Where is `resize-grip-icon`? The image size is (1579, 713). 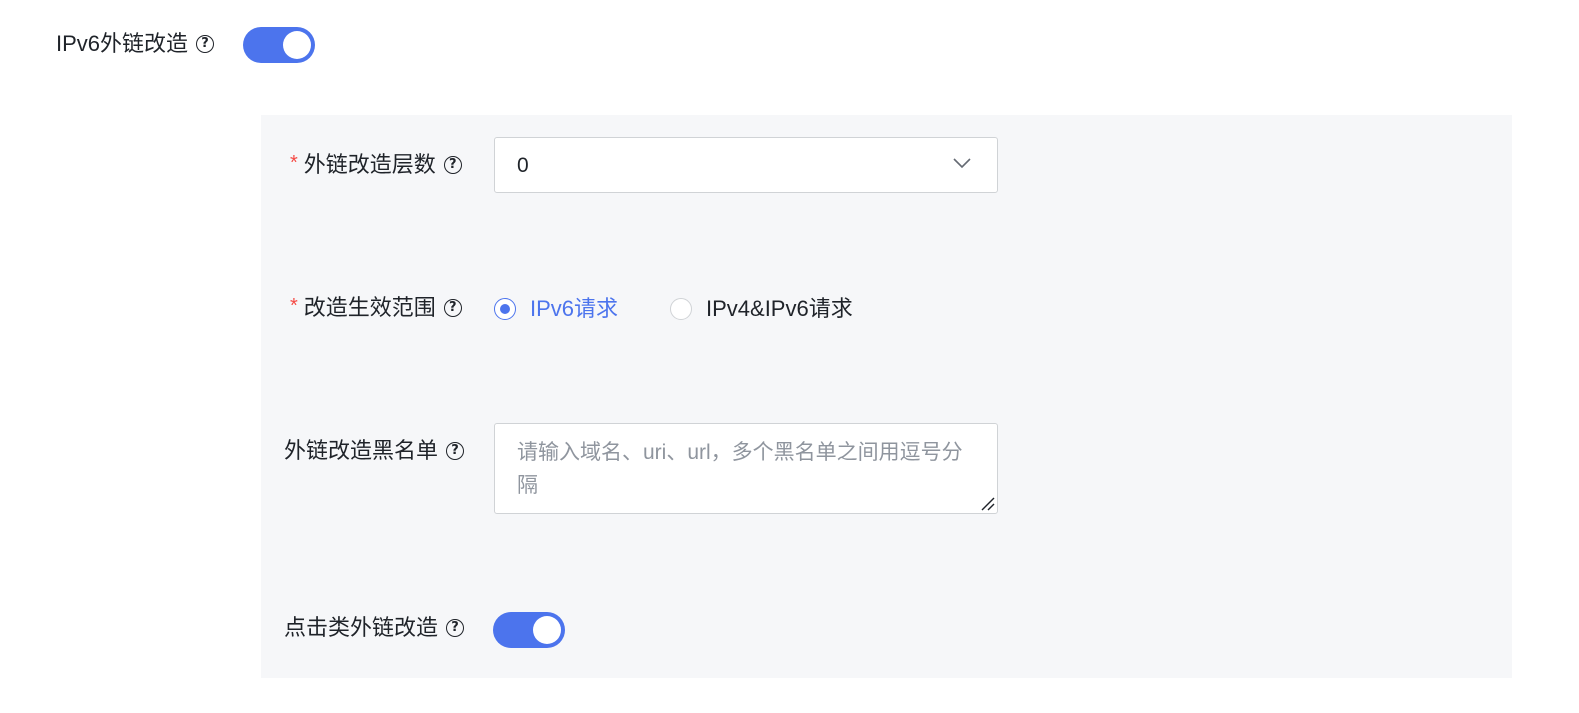 resize-grip-icon is located at coordinates (987, 503).